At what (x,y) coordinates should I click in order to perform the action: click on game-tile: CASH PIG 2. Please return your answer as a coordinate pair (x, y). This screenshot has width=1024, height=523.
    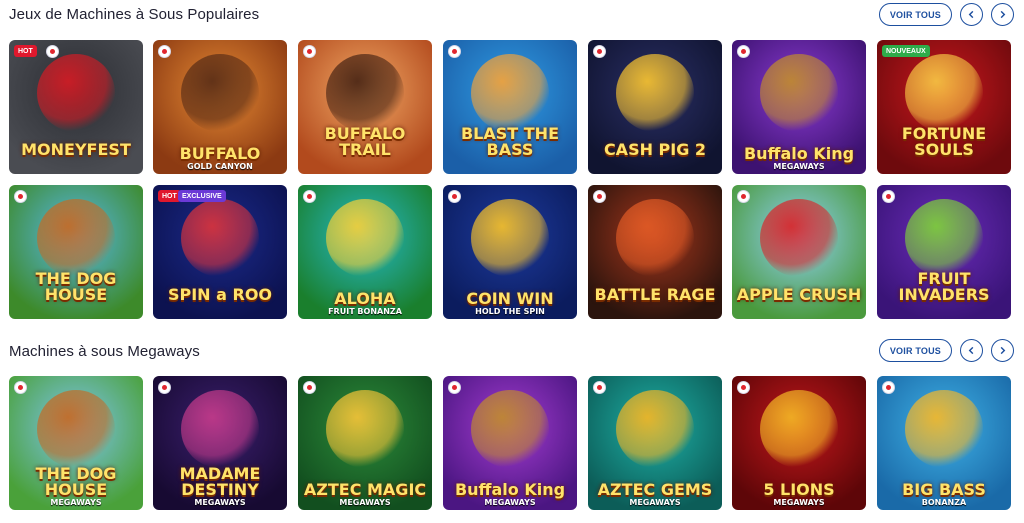
    Looking at the image, I should click on (655, 107).